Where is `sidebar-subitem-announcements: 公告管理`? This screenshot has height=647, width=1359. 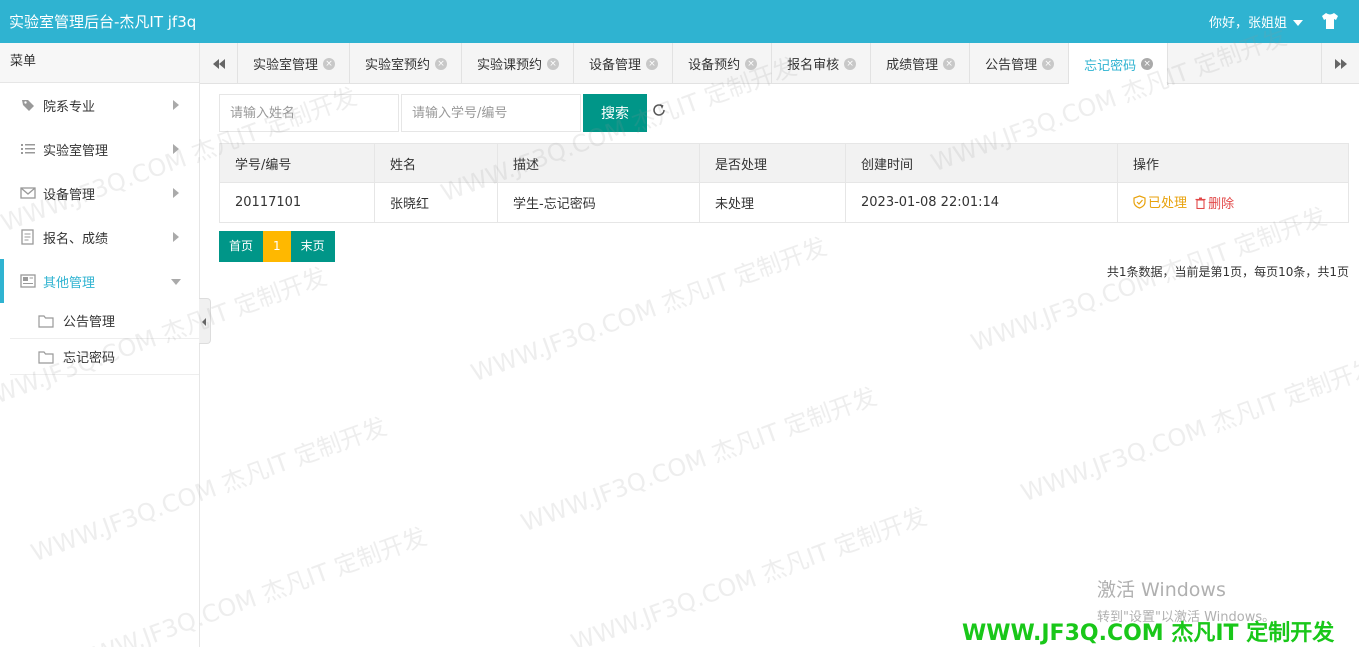
sidebar-subitem-announcements: 公告管理 is located at coordinates (104, 321).